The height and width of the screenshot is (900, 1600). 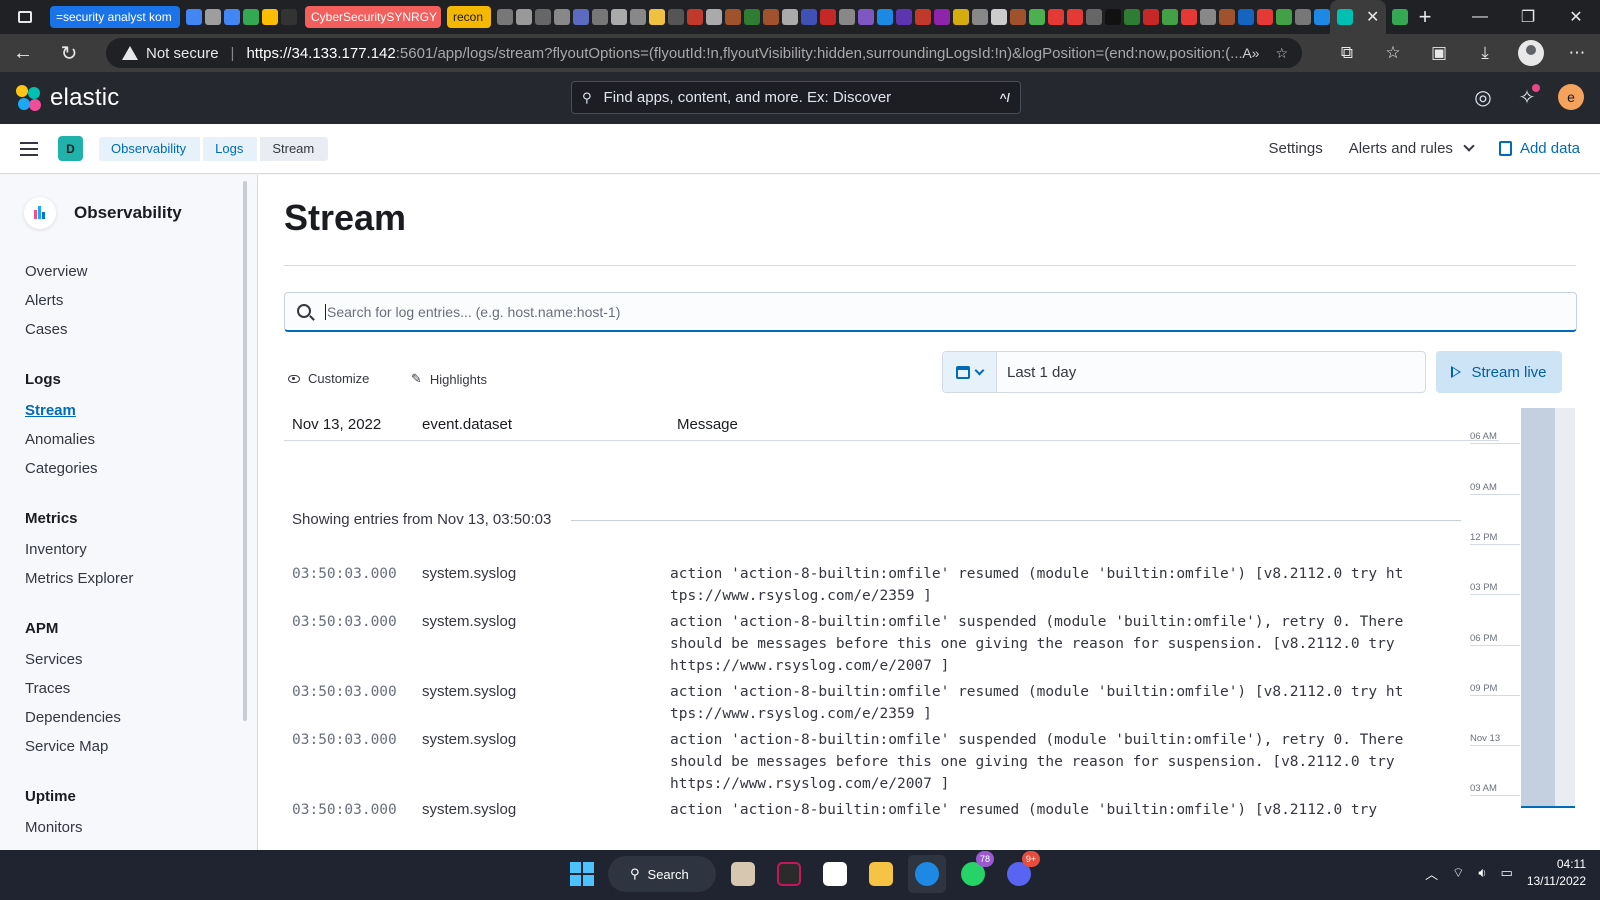 I want to click on nav-item-overview: Overview, so click(x=56, y=271).